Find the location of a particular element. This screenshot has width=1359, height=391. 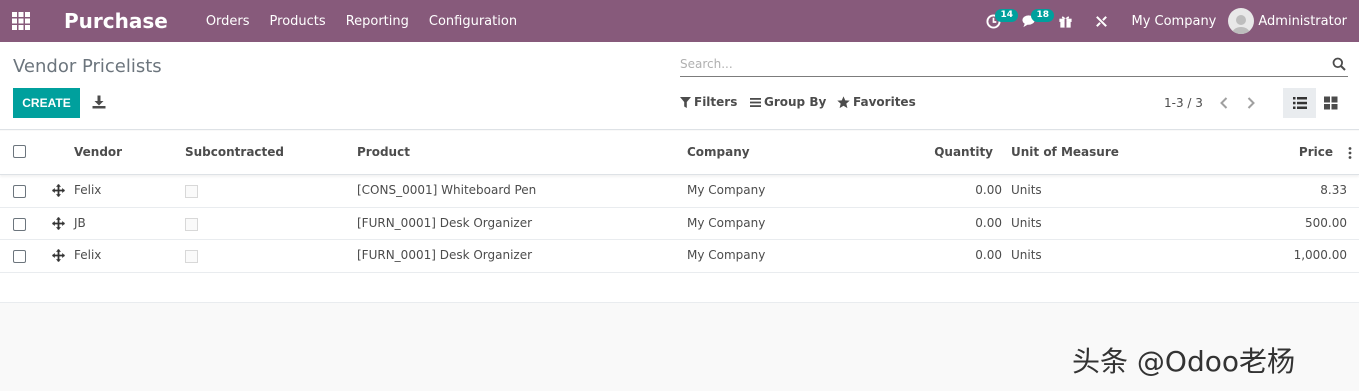

group-by-button: Group By is located at coordinates (788, 102).